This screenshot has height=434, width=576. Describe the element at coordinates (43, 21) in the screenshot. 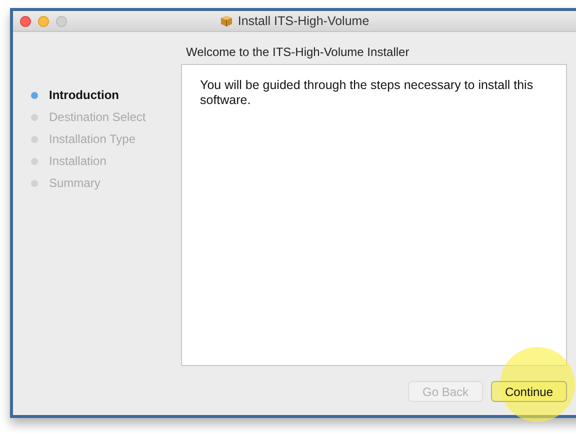

I see `minimize-icon` at that location.